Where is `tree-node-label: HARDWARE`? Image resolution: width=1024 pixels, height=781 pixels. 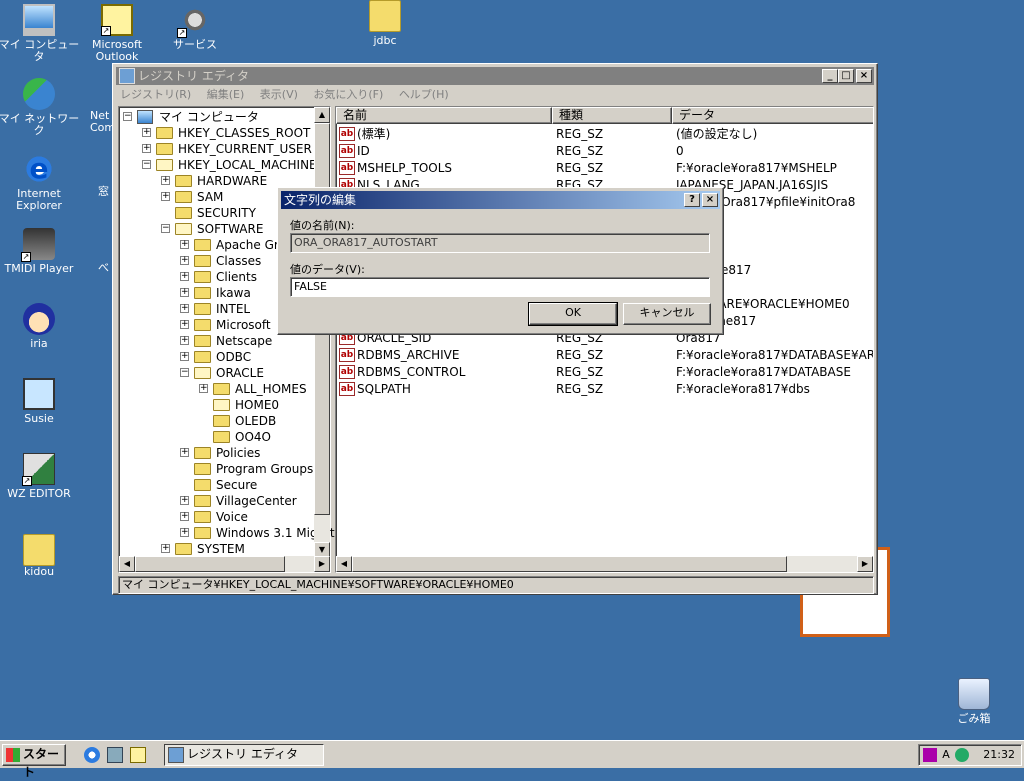 tree-node-label: HARDWARE is located at coordinates (232, 181).